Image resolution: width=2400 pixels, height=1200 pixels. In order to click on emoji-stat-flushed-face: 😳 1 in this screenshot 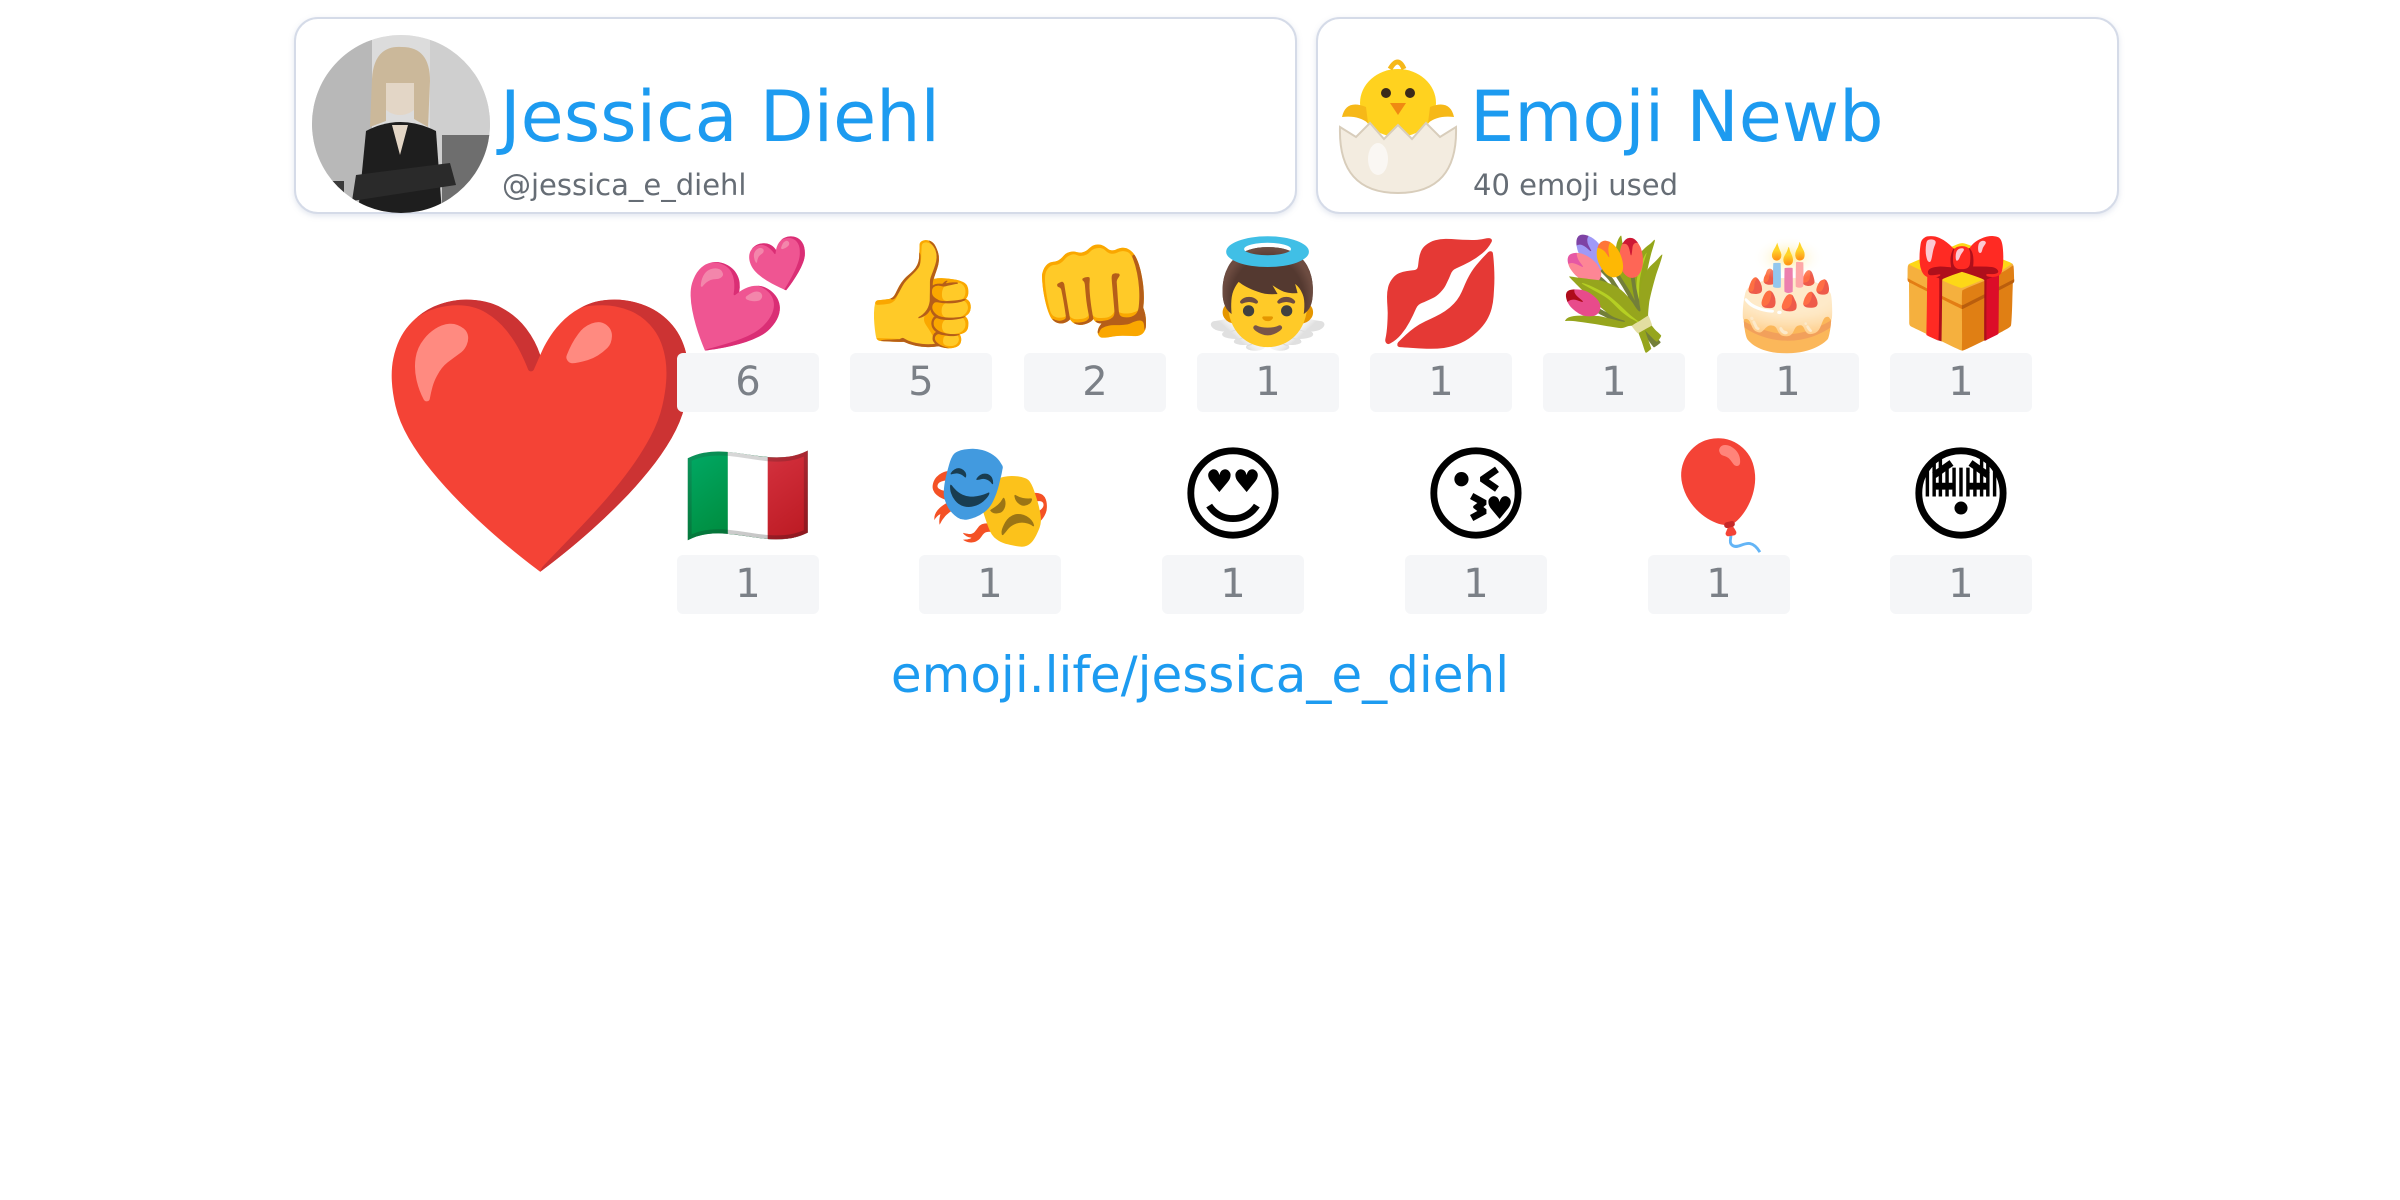, I will do `click(1961, 526)`.